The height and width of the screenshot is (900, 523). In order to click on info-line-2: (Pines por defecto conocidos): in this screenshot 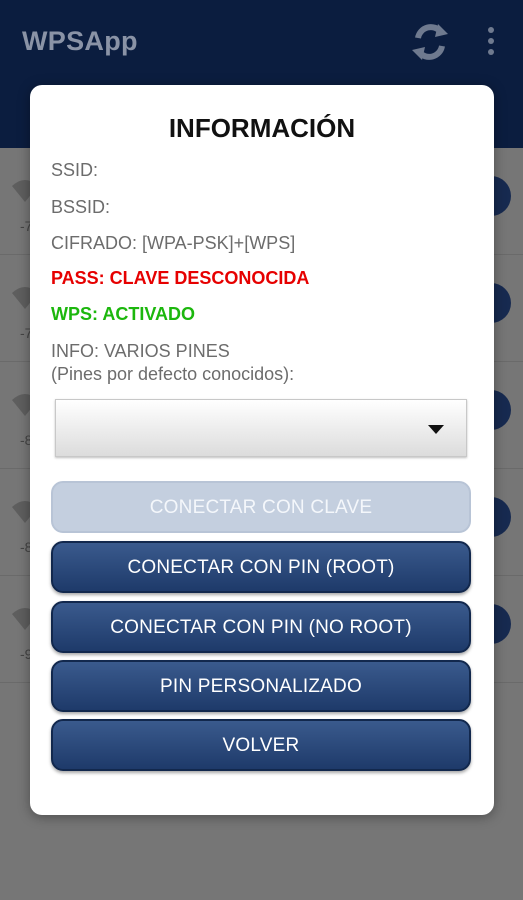, I will do `click(173, 374)`.